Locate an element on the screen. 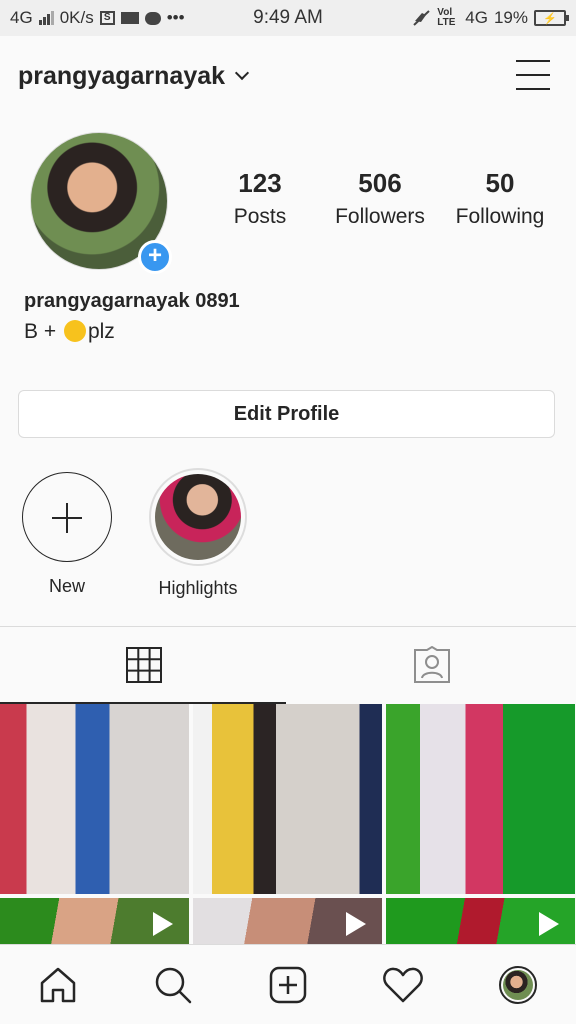  battery-percent: 19% is located at coordinates (510, 17).